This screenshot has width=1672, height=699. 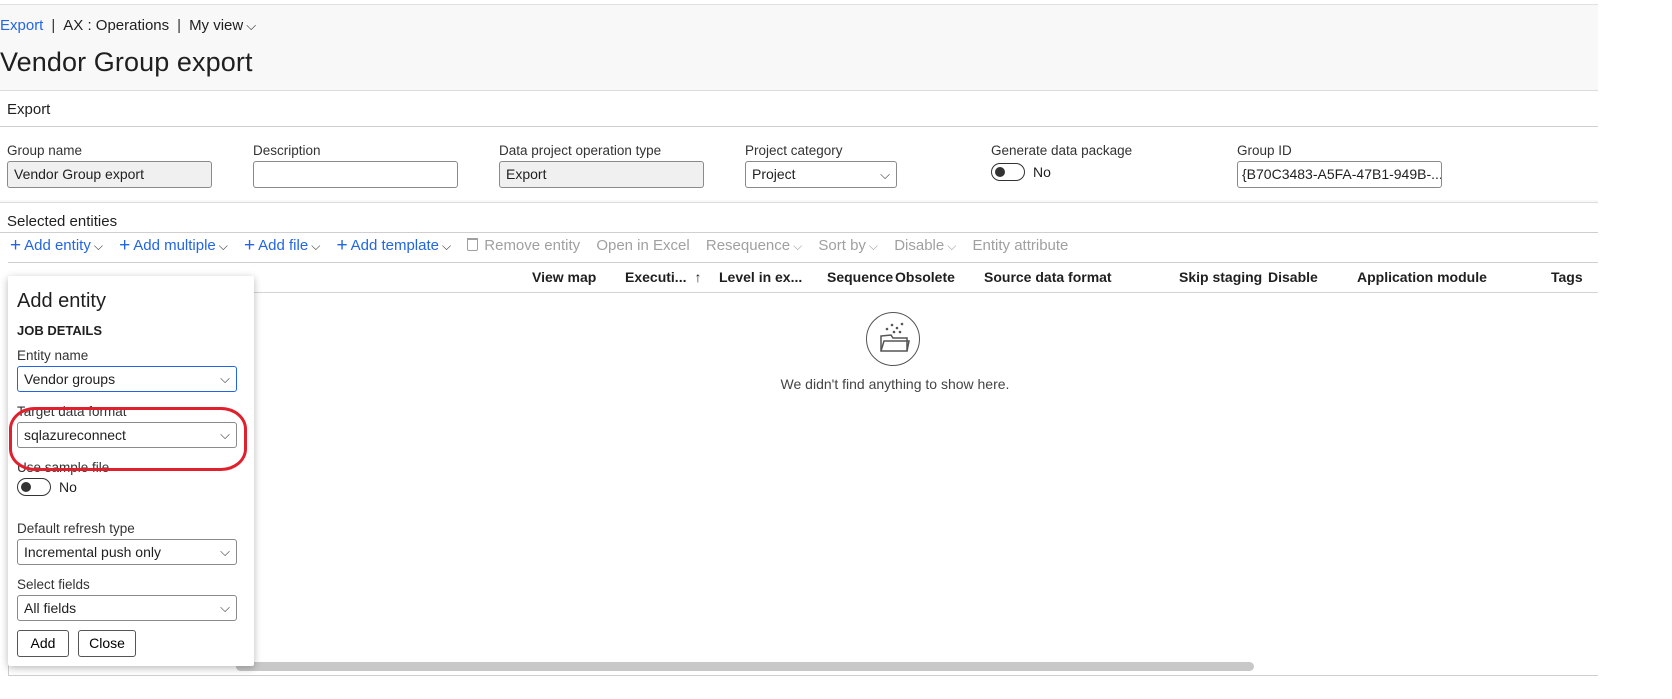 I want to click on add-multiple-button: + Add multiple ⌵, so click(x=173, y=246).